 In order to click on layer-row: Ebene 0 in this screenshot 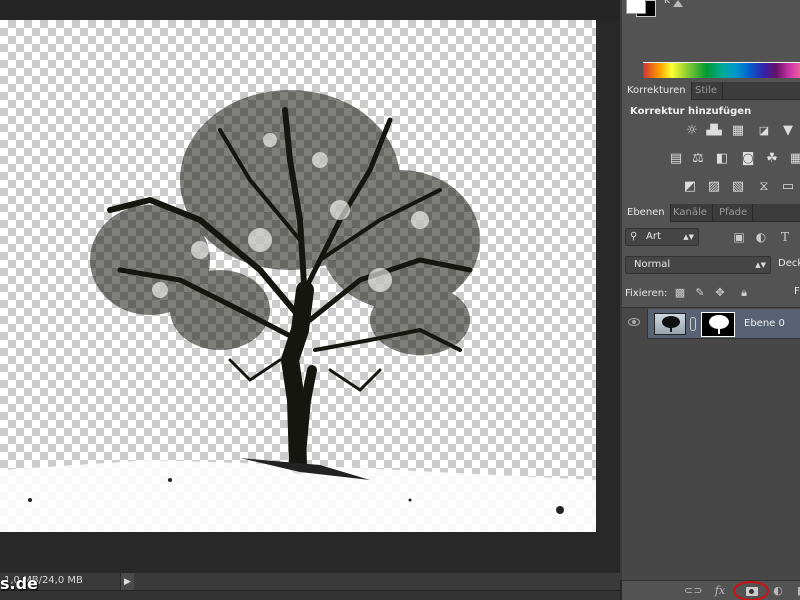, I will do `click(711, 324)`.